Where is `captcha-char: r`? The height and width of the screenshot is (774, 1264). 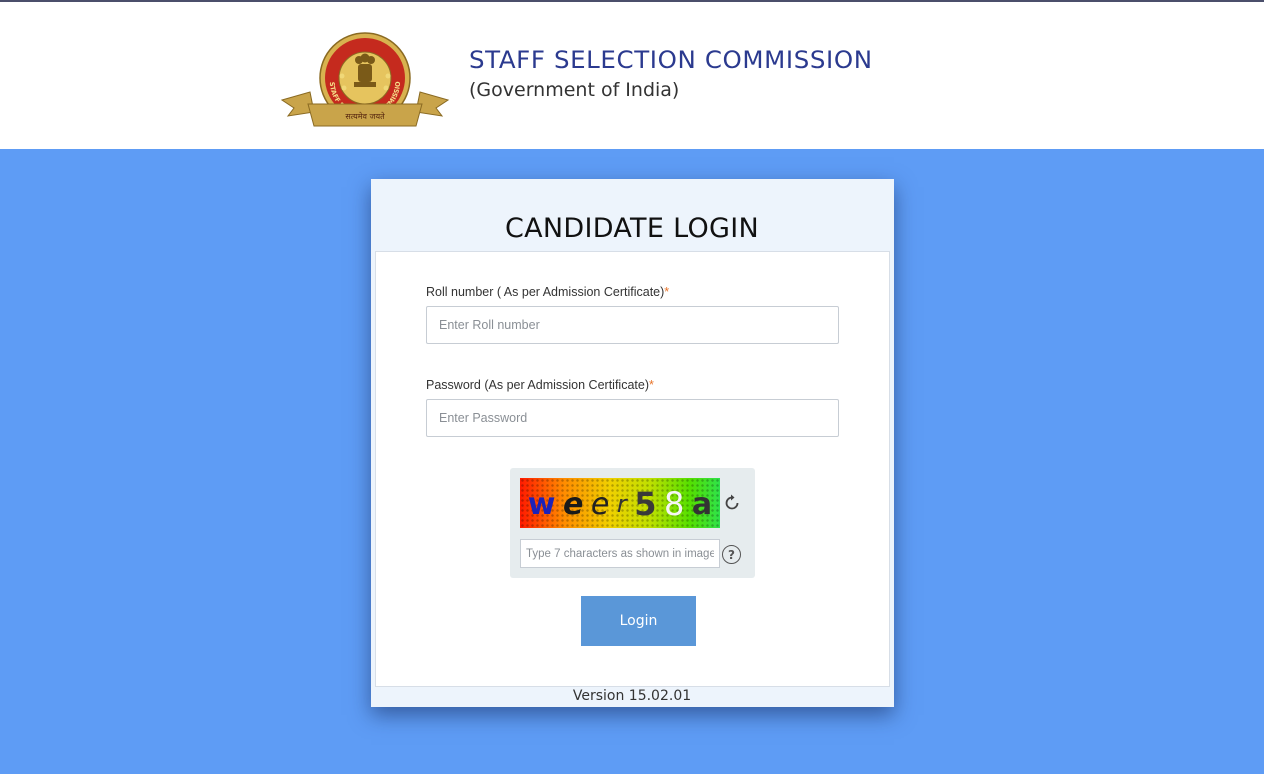 captcha-char: r is located at coordinates (621, 504).